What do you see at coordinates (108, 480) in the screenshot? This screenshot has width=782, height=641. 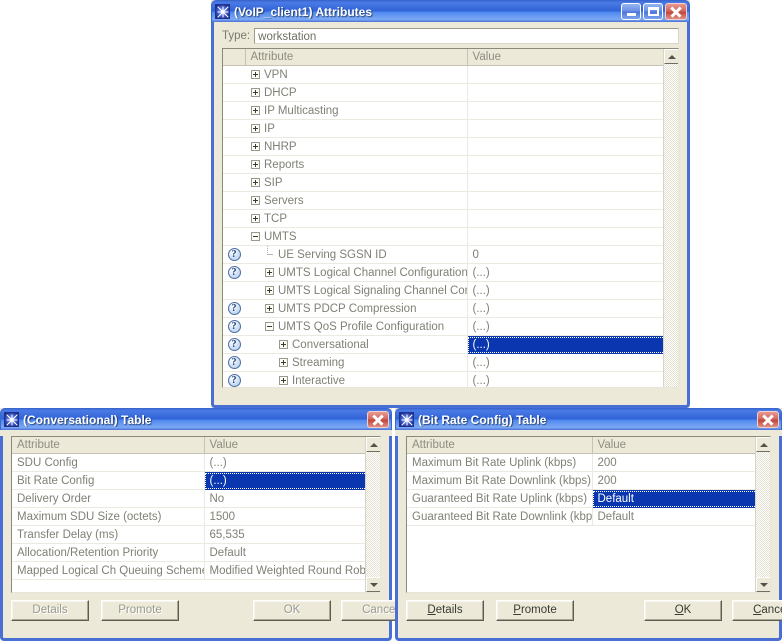 I see `attribute-name-cell: Bit Rate Config` at bounding box center [108, 480].